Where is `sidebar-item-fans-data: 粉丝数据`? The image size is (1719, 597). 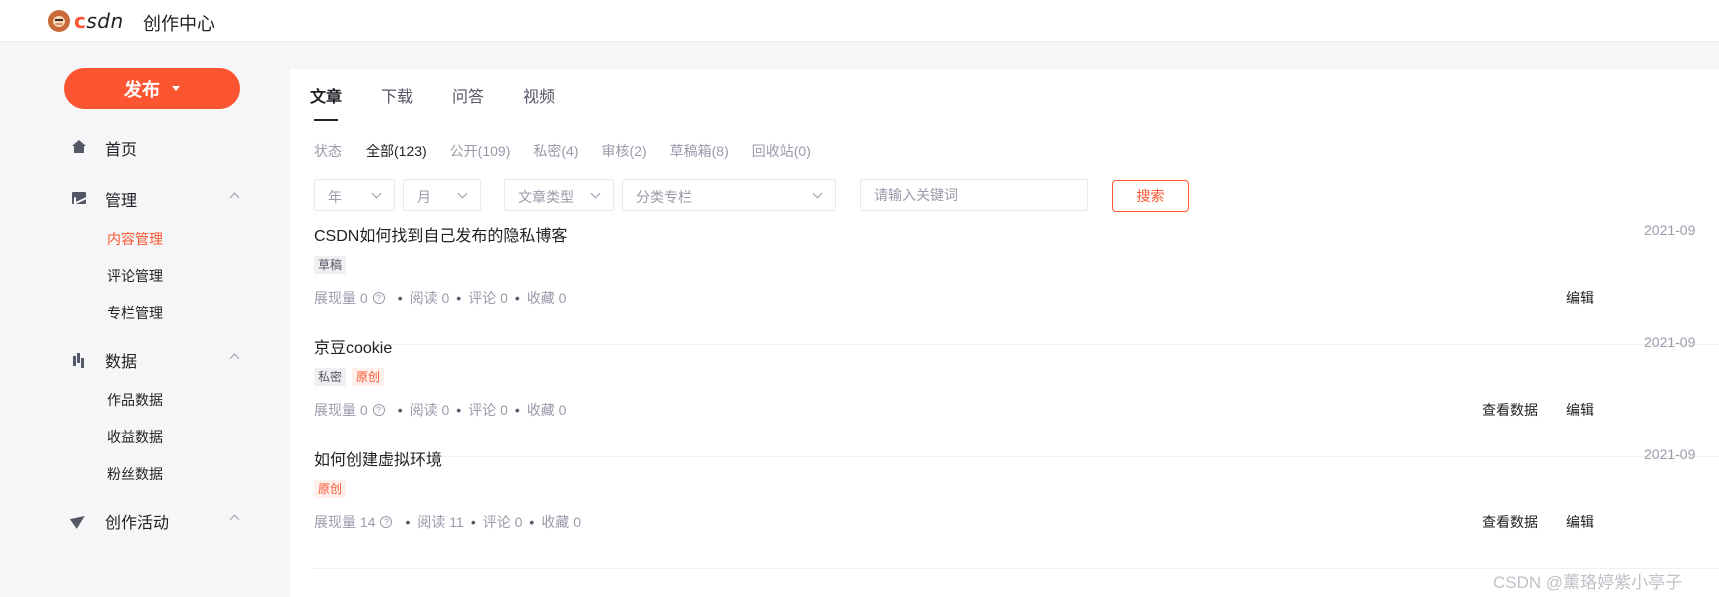
sidebar-item-fans-data: 粉丝数据 is located at coordinates (135, 474).